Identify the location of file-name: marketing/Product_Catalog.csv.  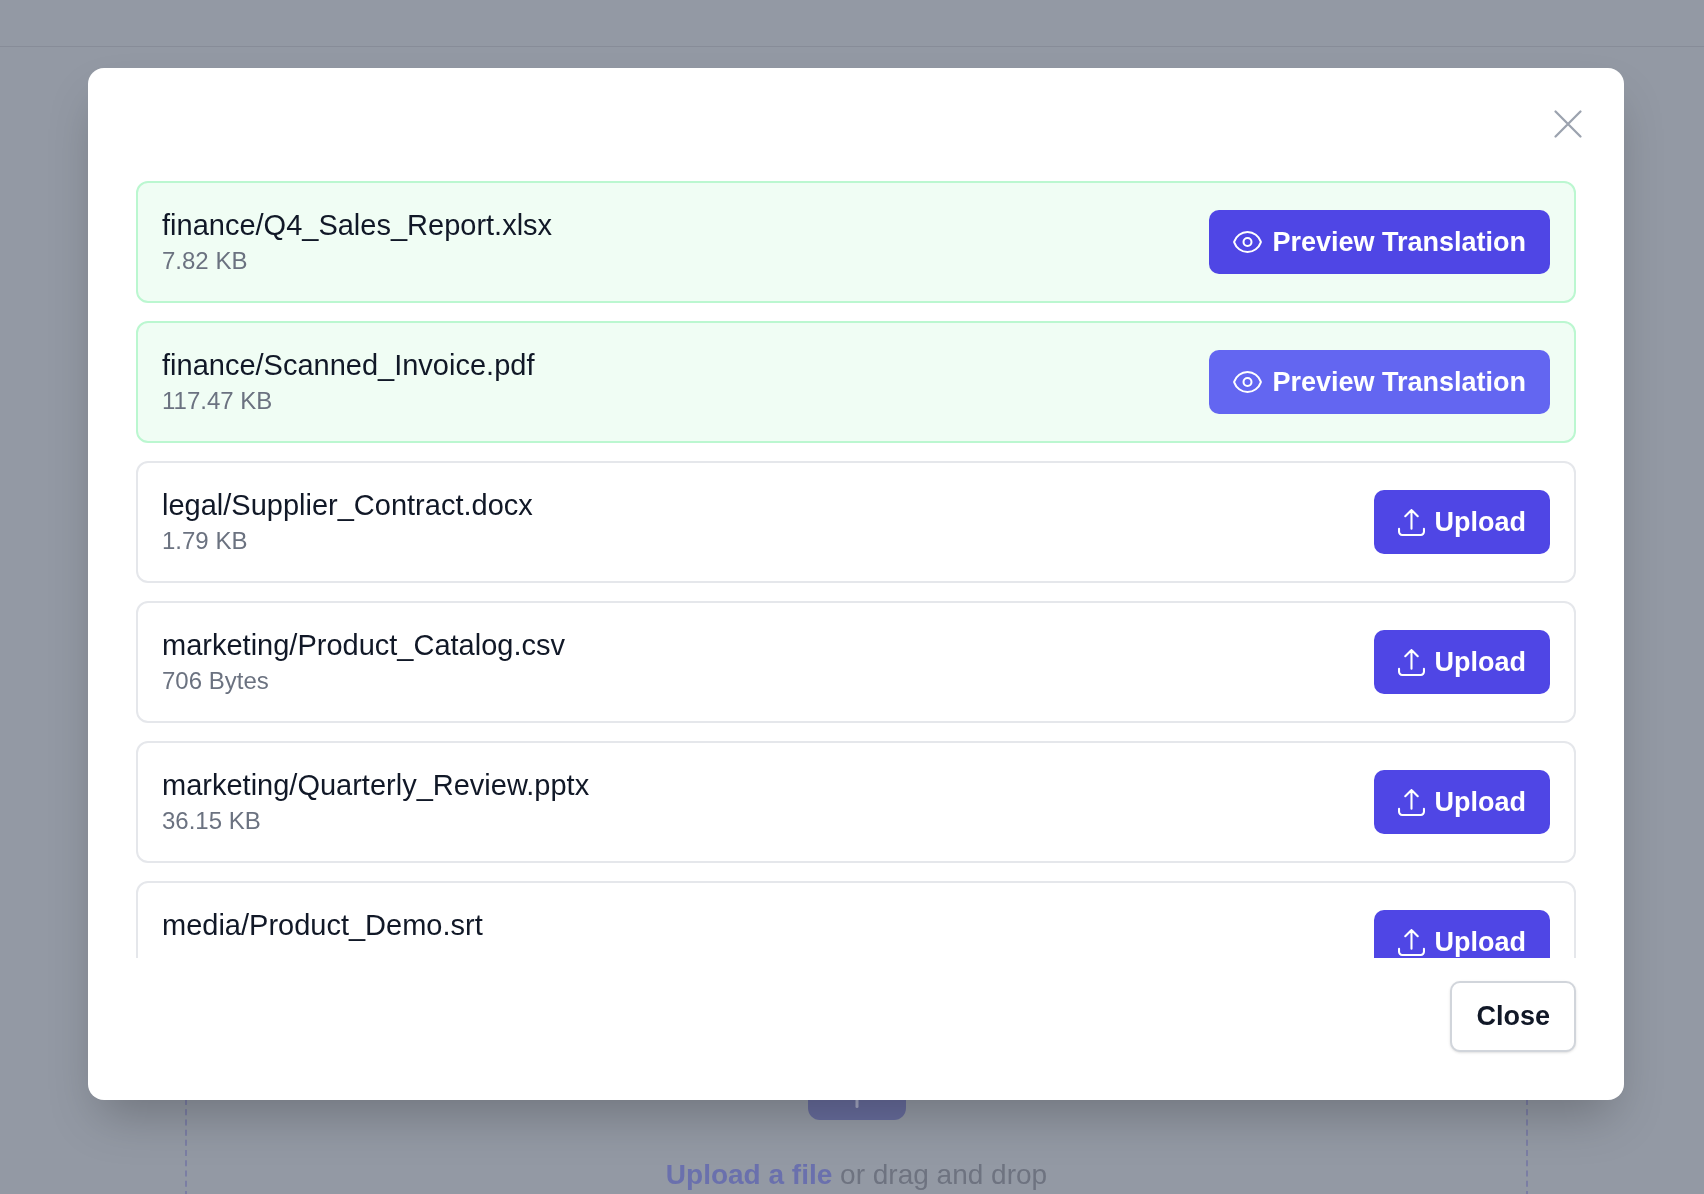
(363, 645).